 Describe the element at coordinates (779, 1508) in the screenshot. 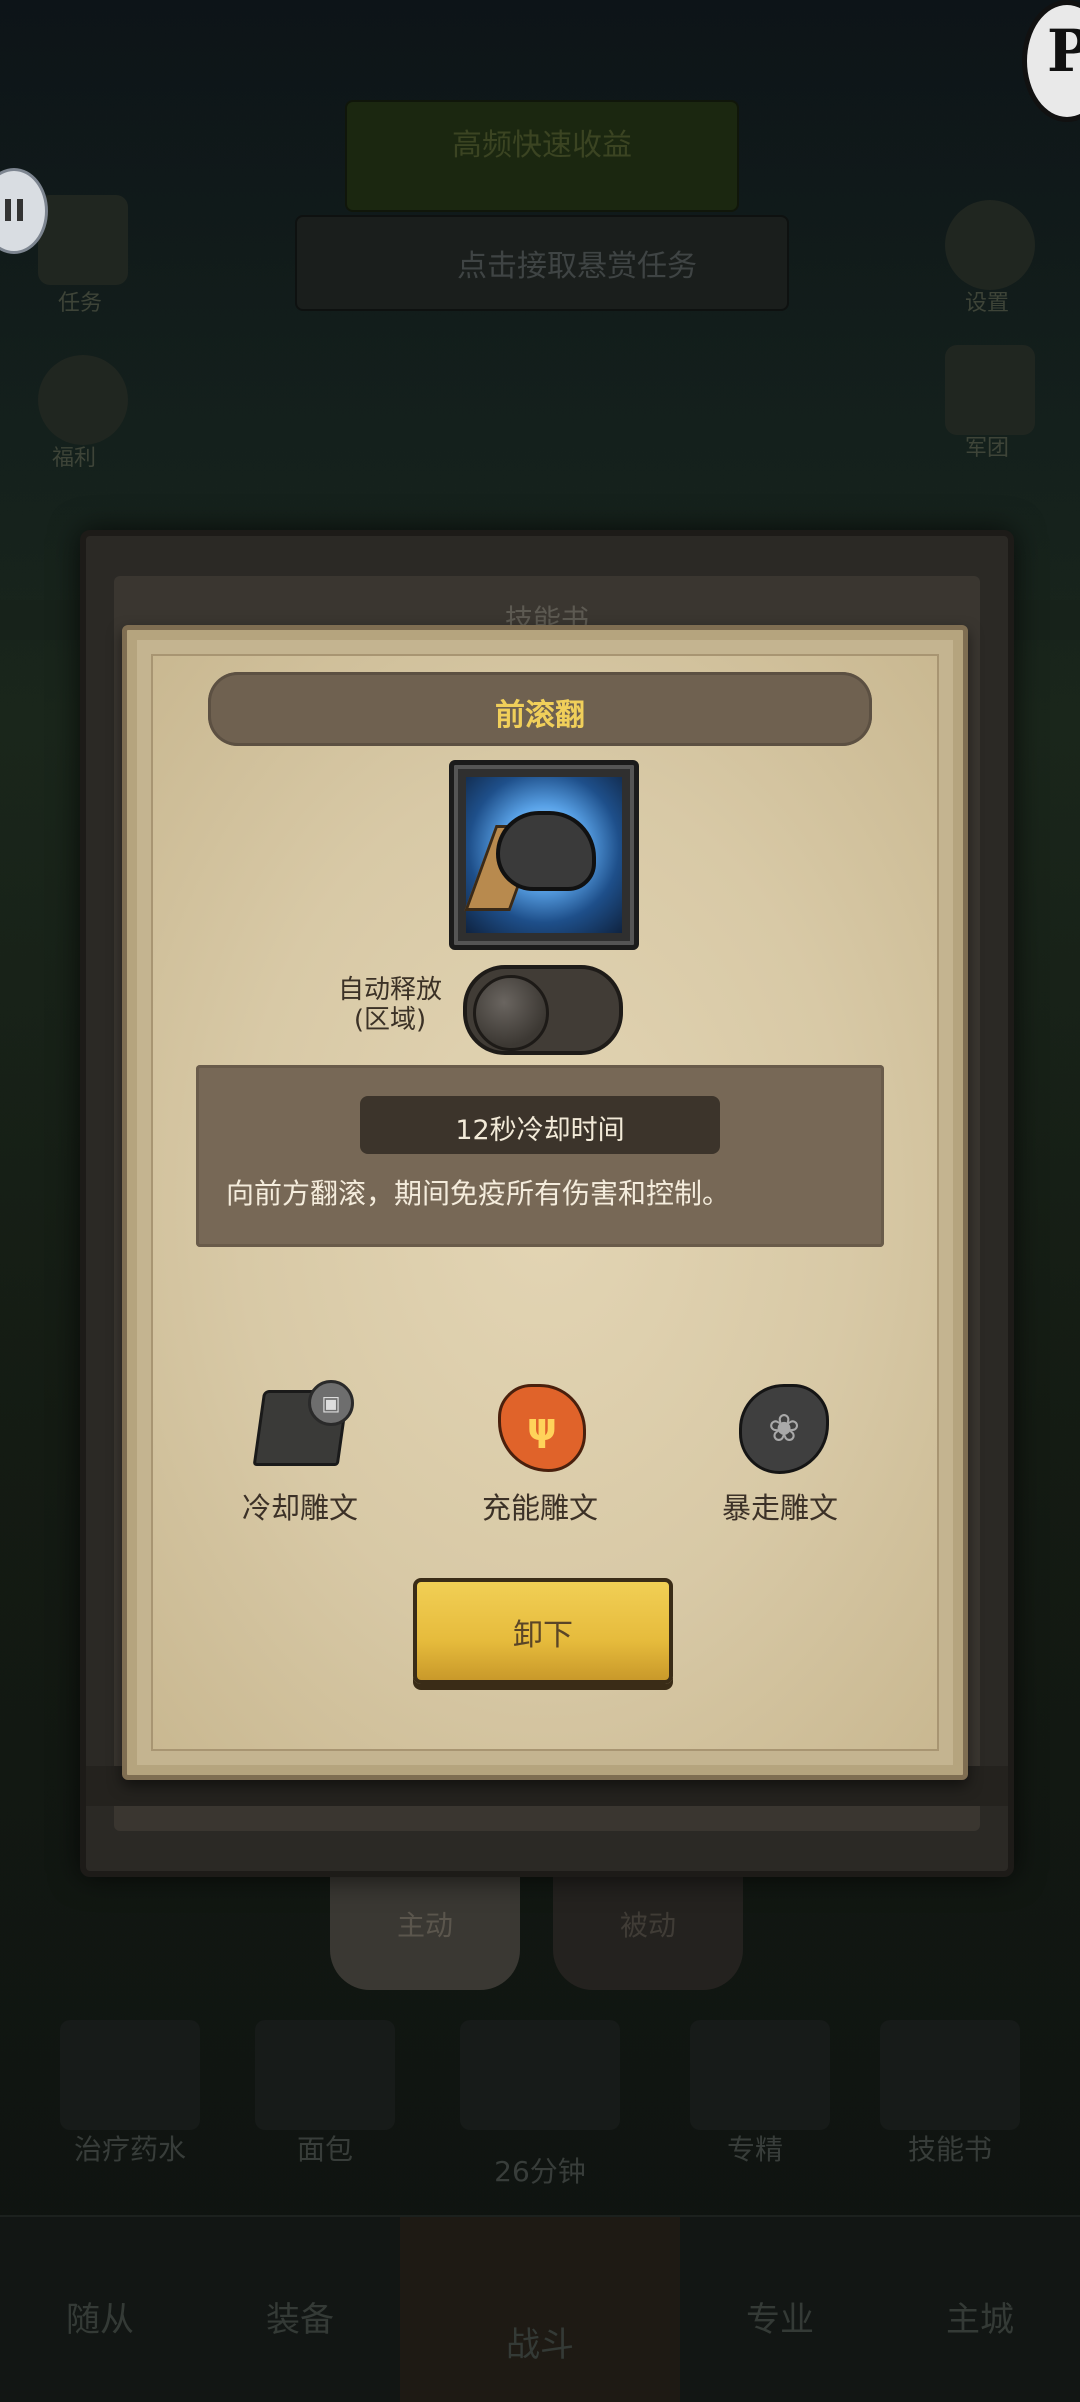

I see `rage-rune-label: 暴走雕文` at that location.